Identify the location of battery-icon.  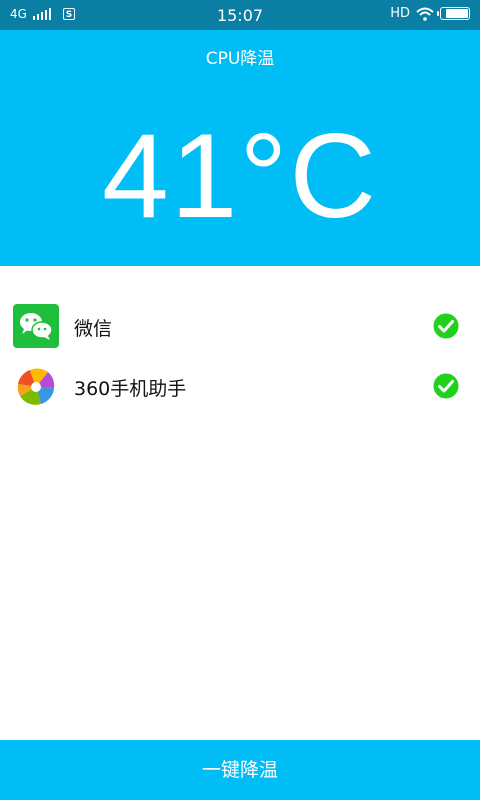
(453, 13).